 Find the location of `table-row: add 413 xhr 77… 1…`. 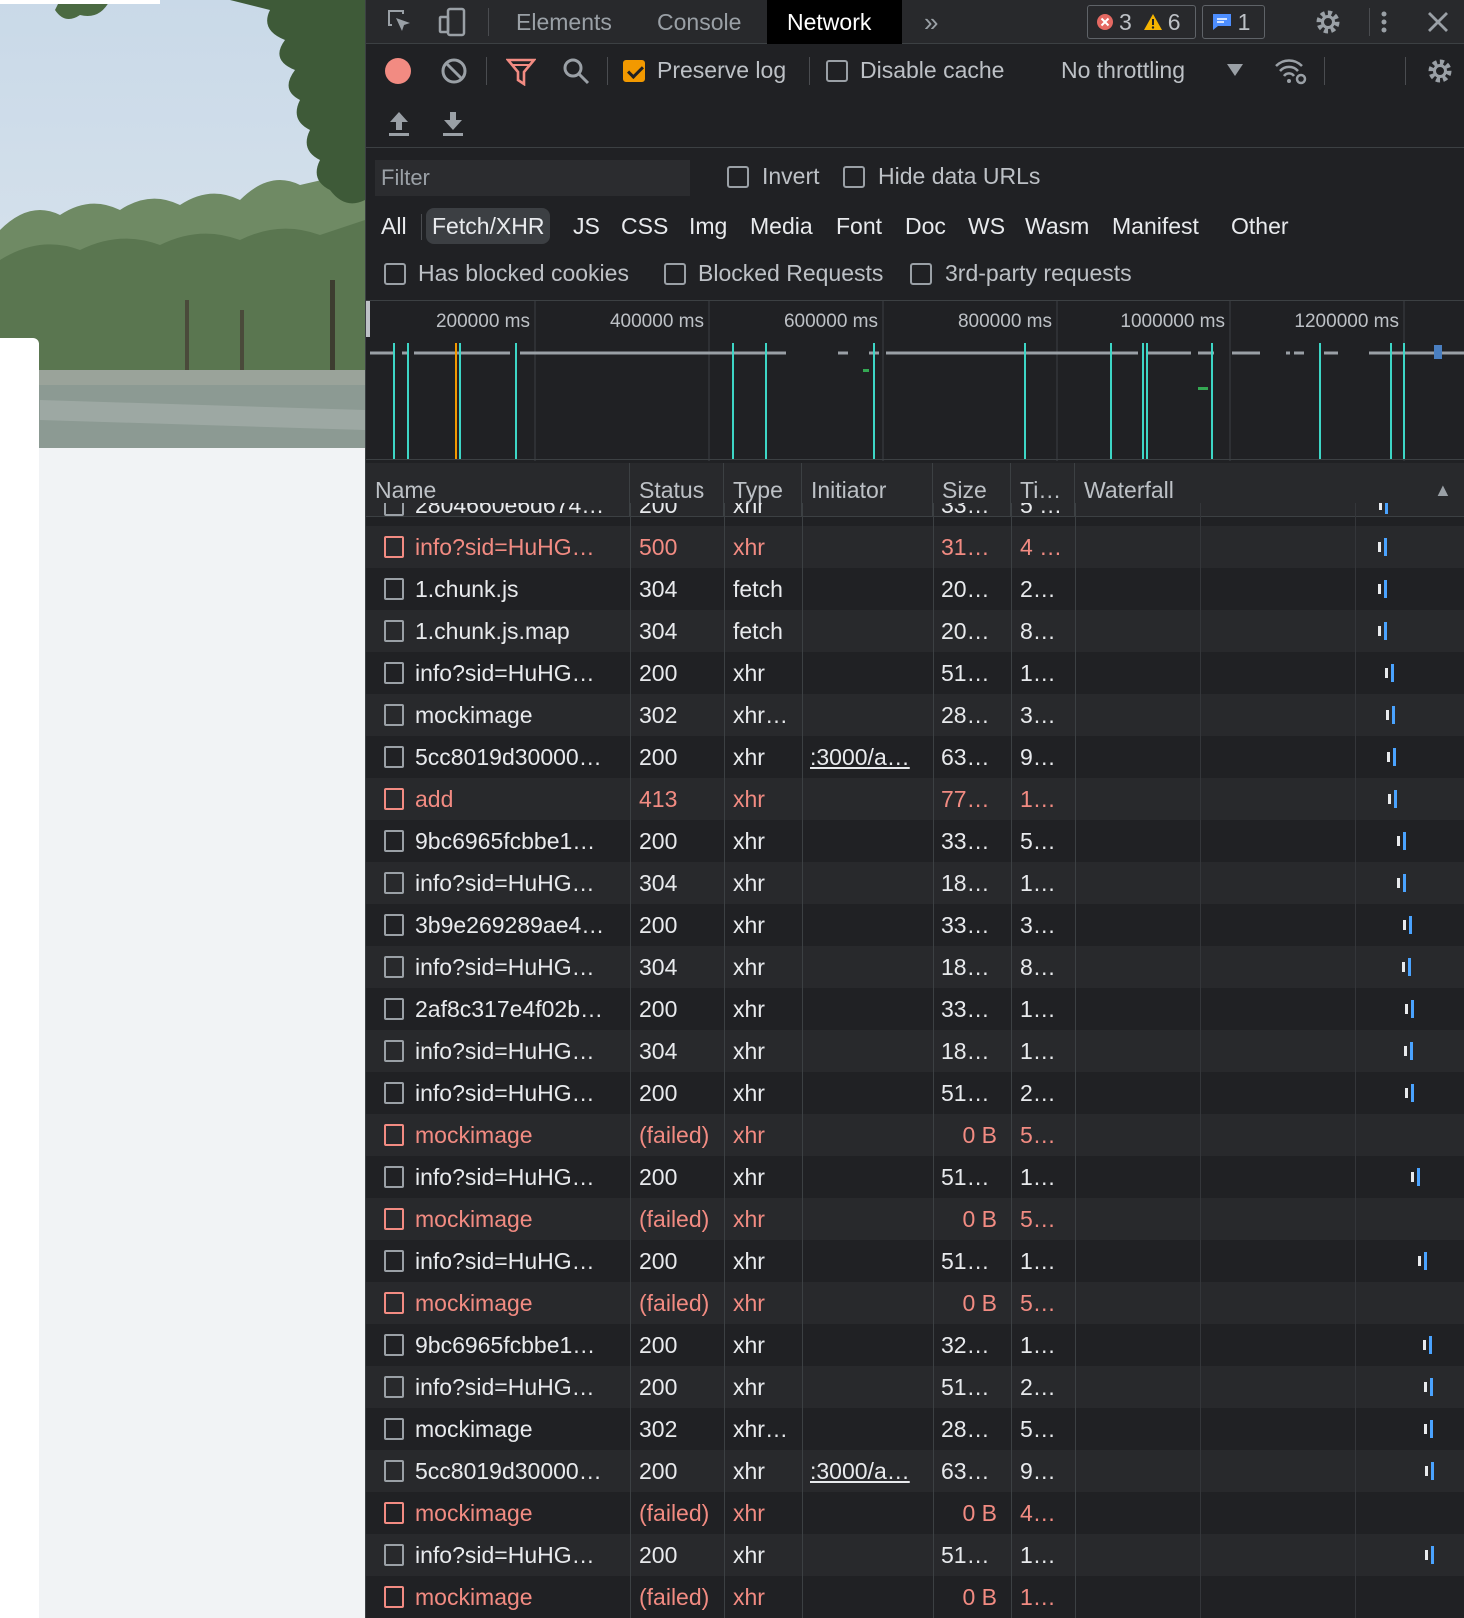

table-row: add 413 xhr 77… 1… is located at coordinates (915, 799).